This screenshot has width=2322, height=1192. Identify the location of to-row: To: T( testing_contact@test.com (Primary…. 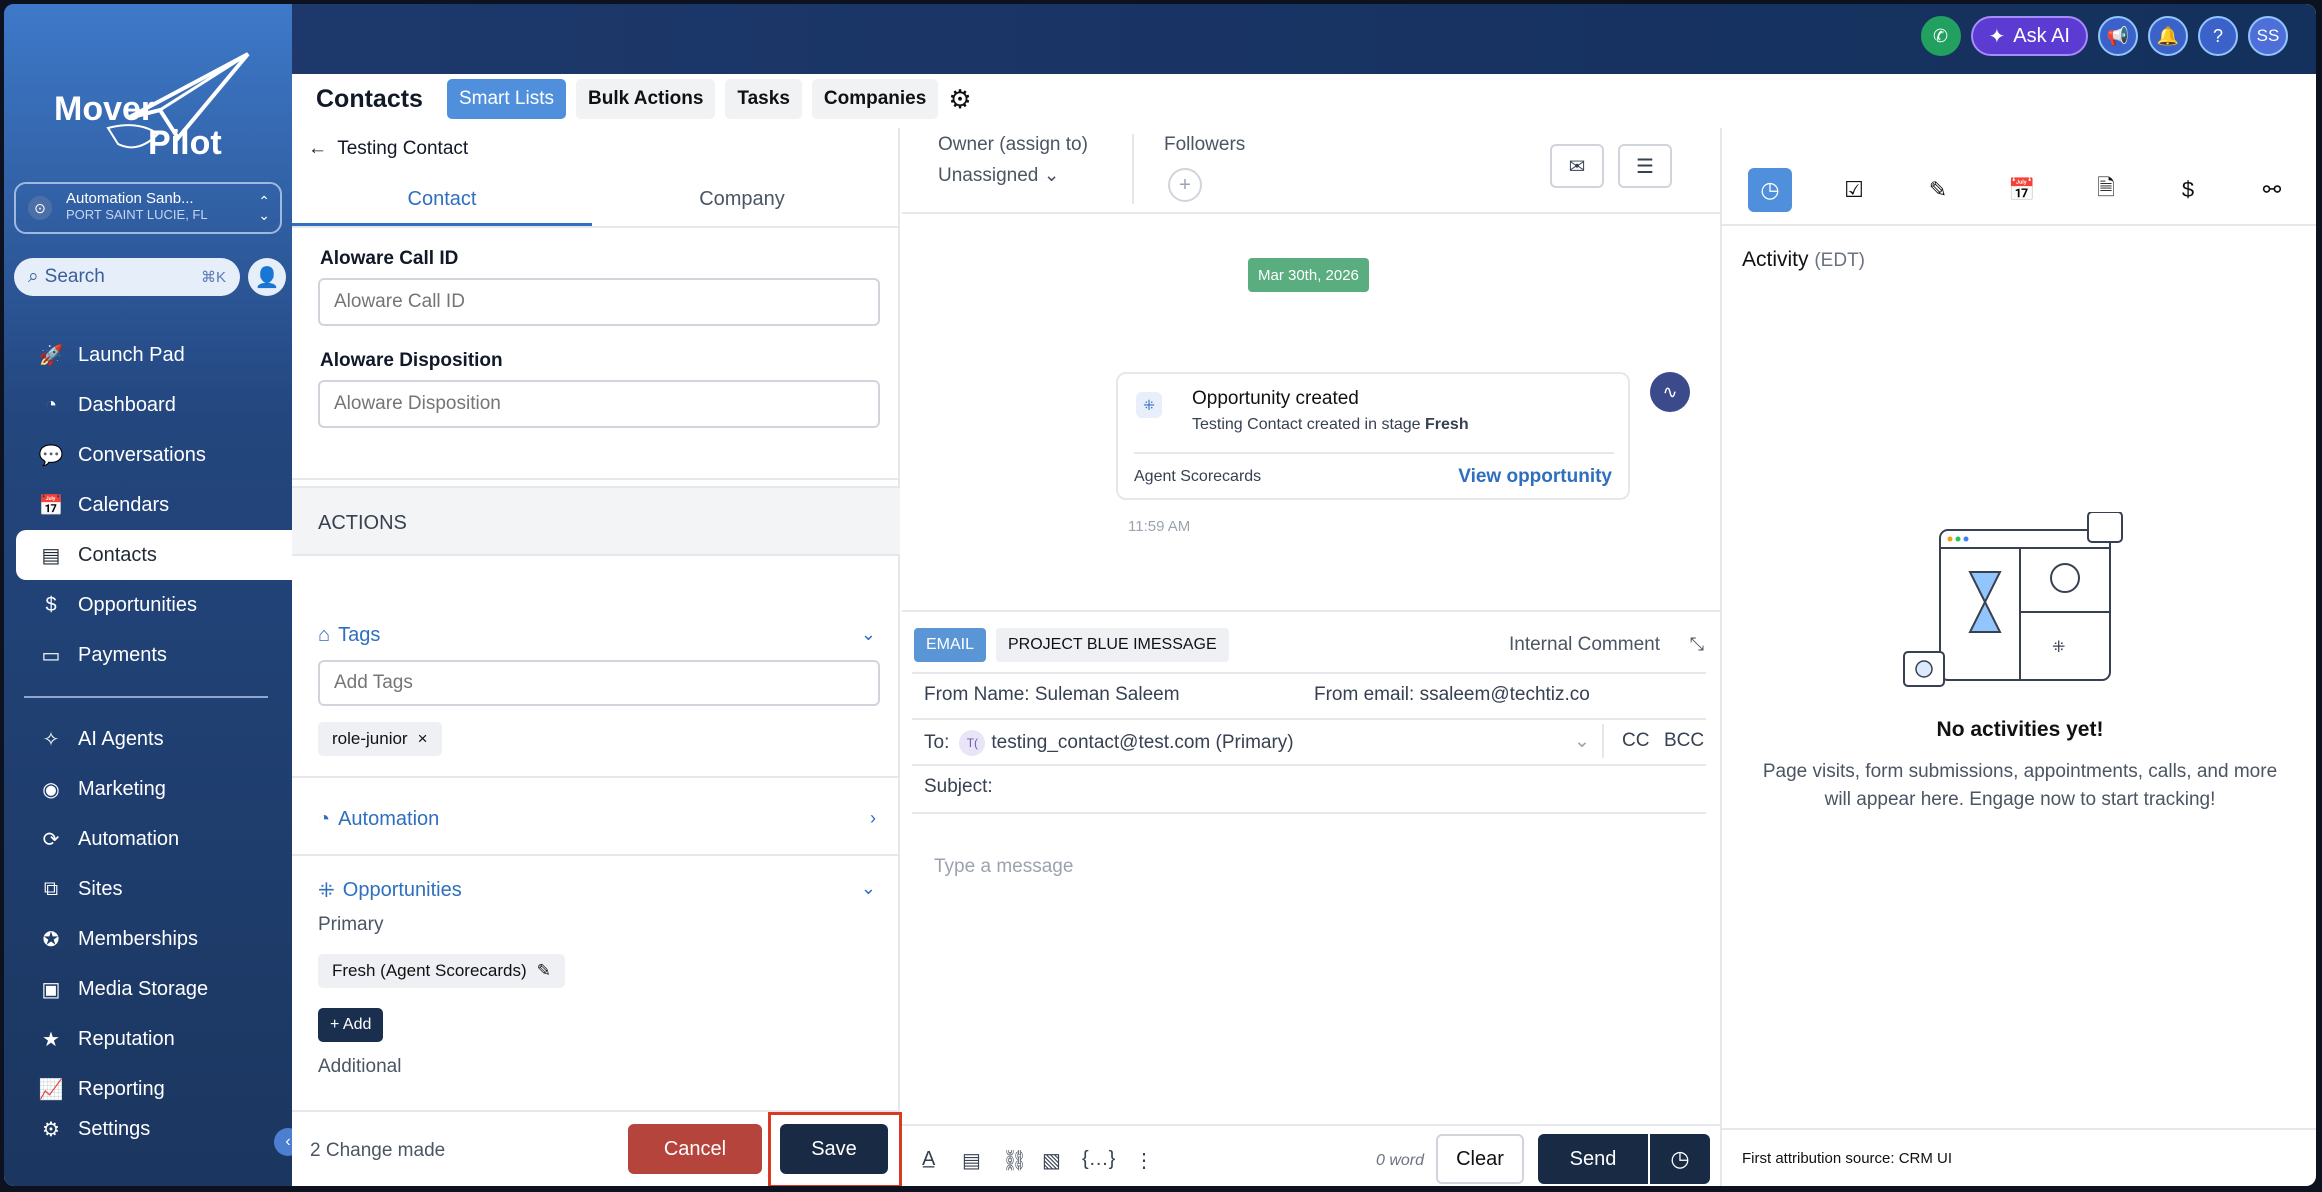
(1109, 743).